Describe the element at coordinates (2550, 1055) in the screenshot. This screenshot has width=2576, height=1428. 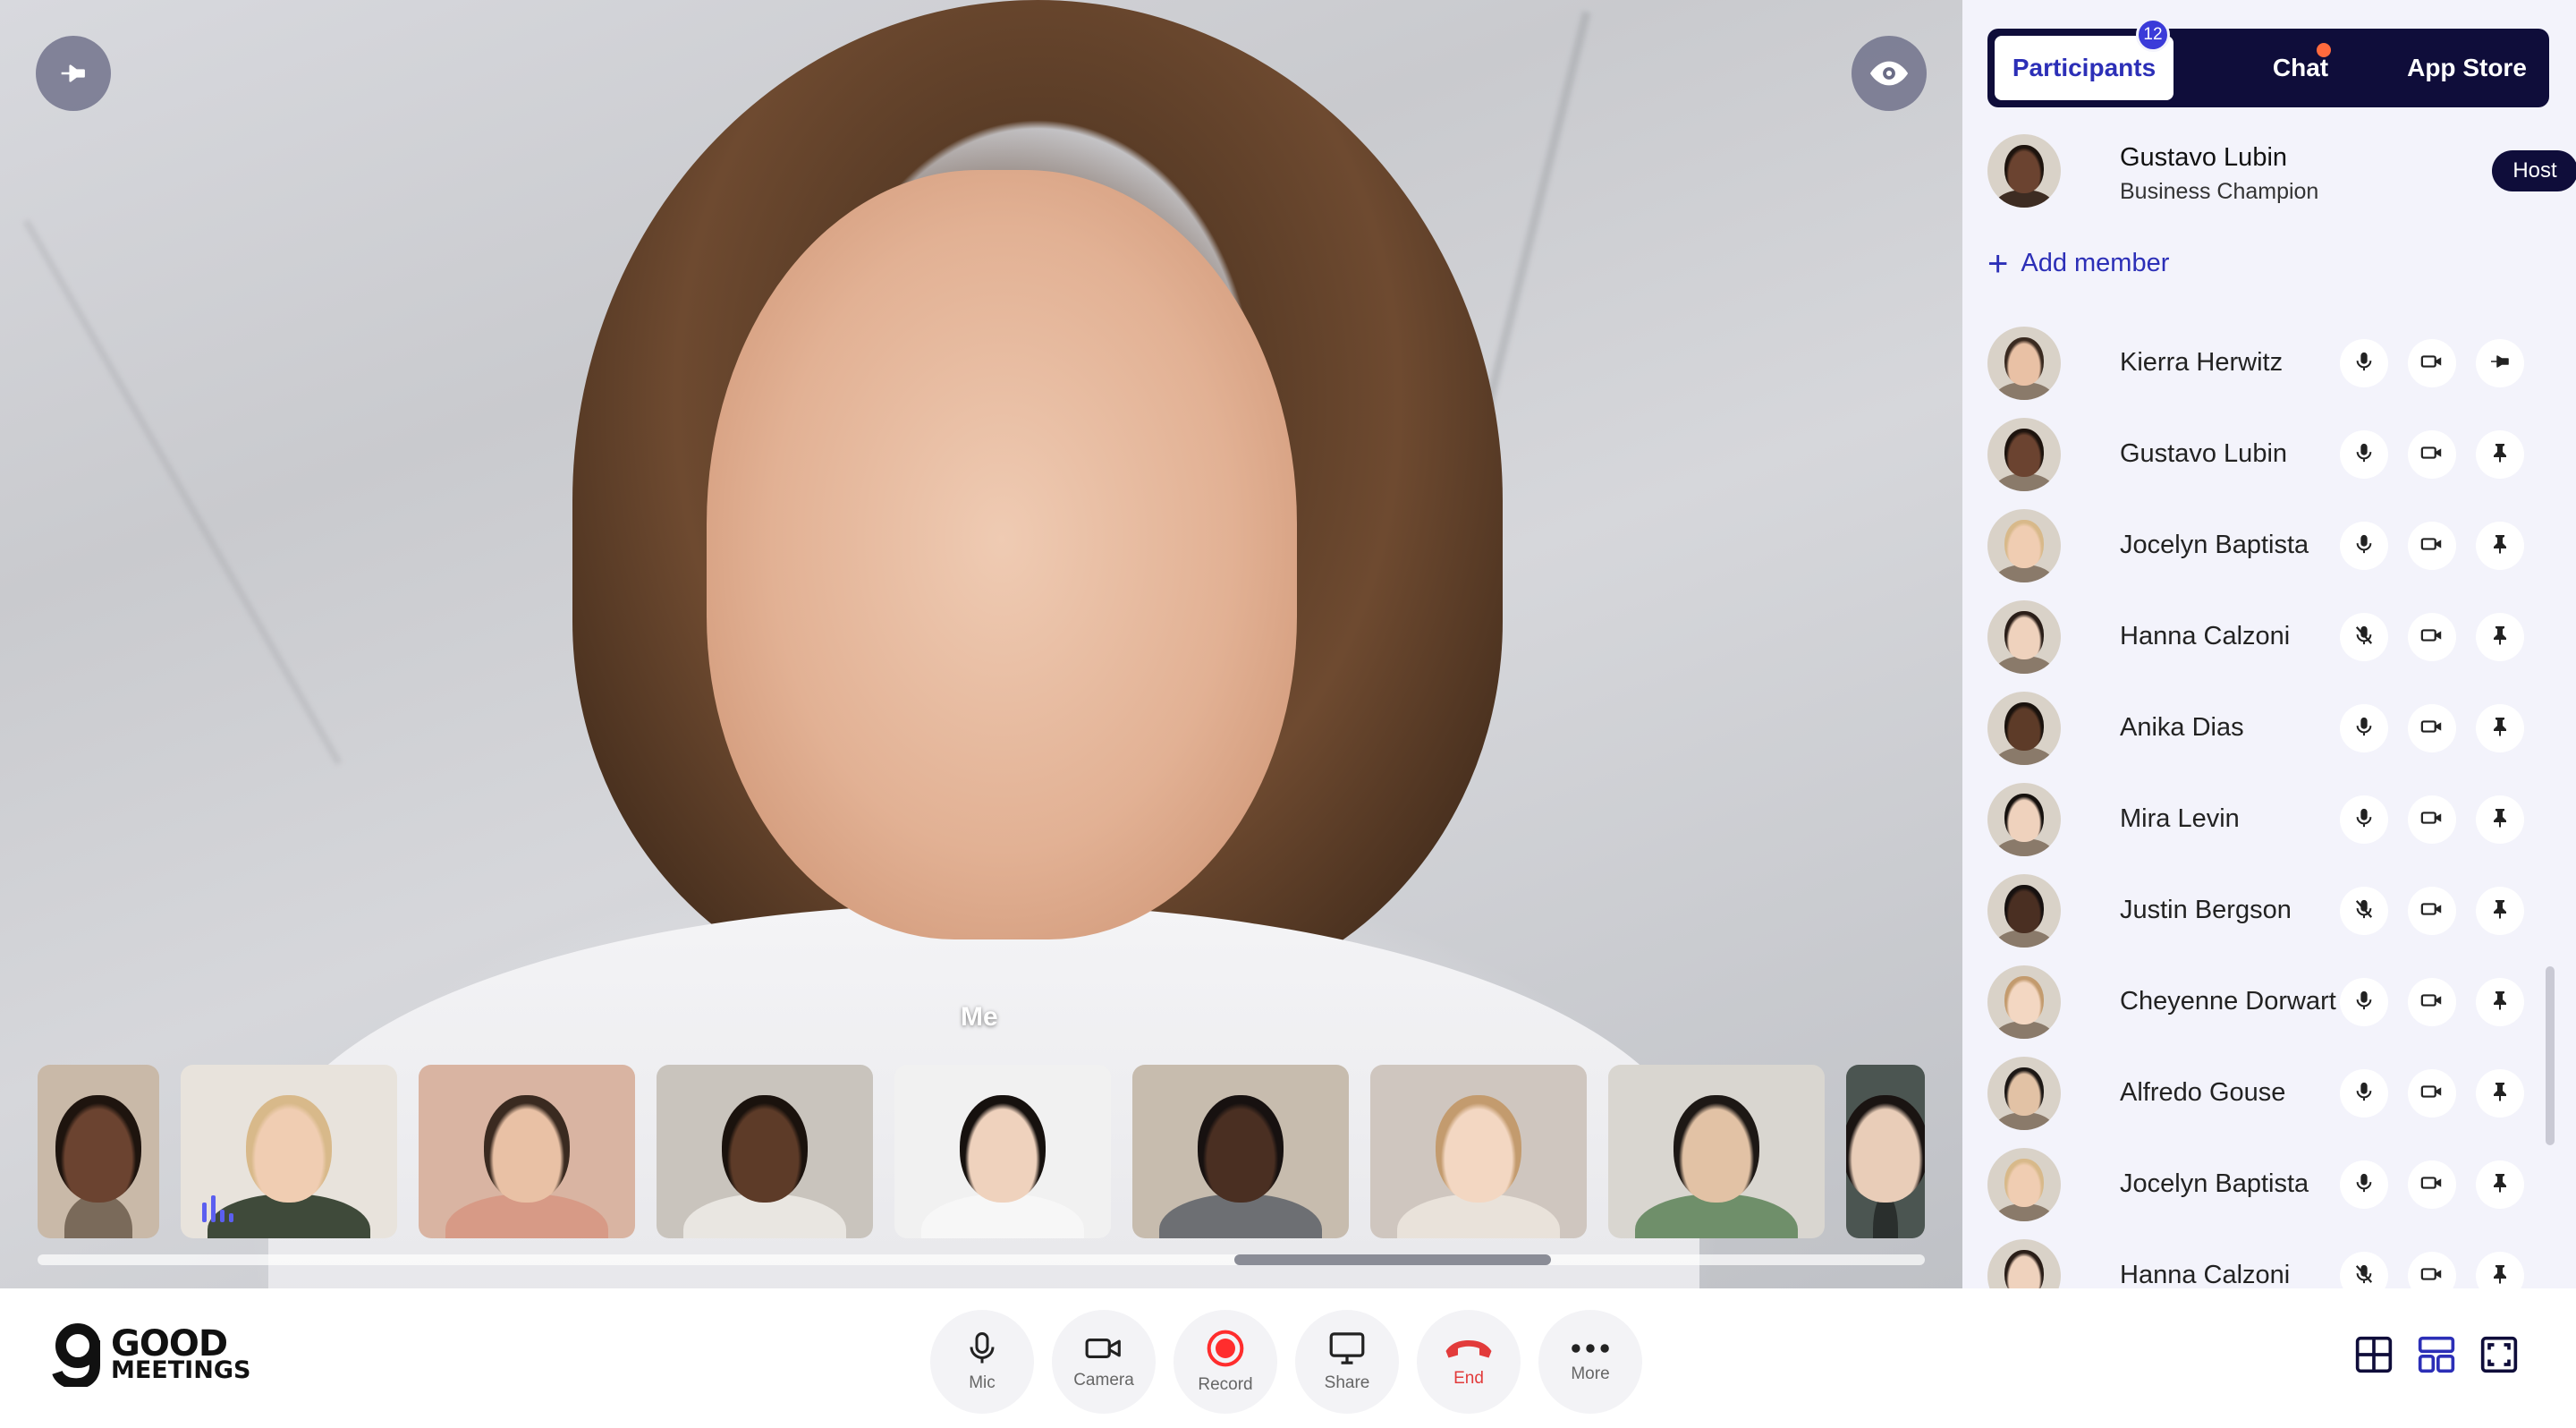
I see `participant-list-scrollbar` at that location.